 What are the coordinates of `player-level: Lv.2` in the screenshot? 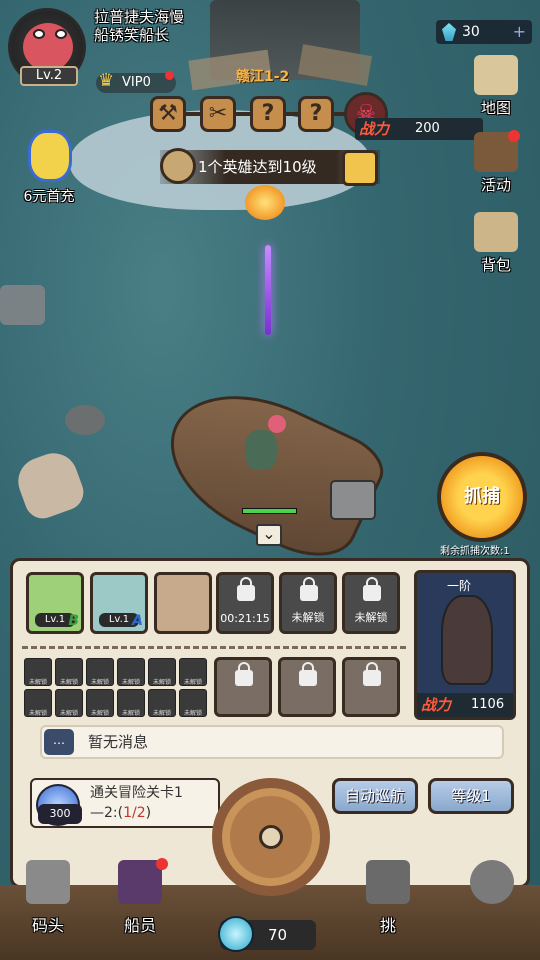 It's located at (49, 76).